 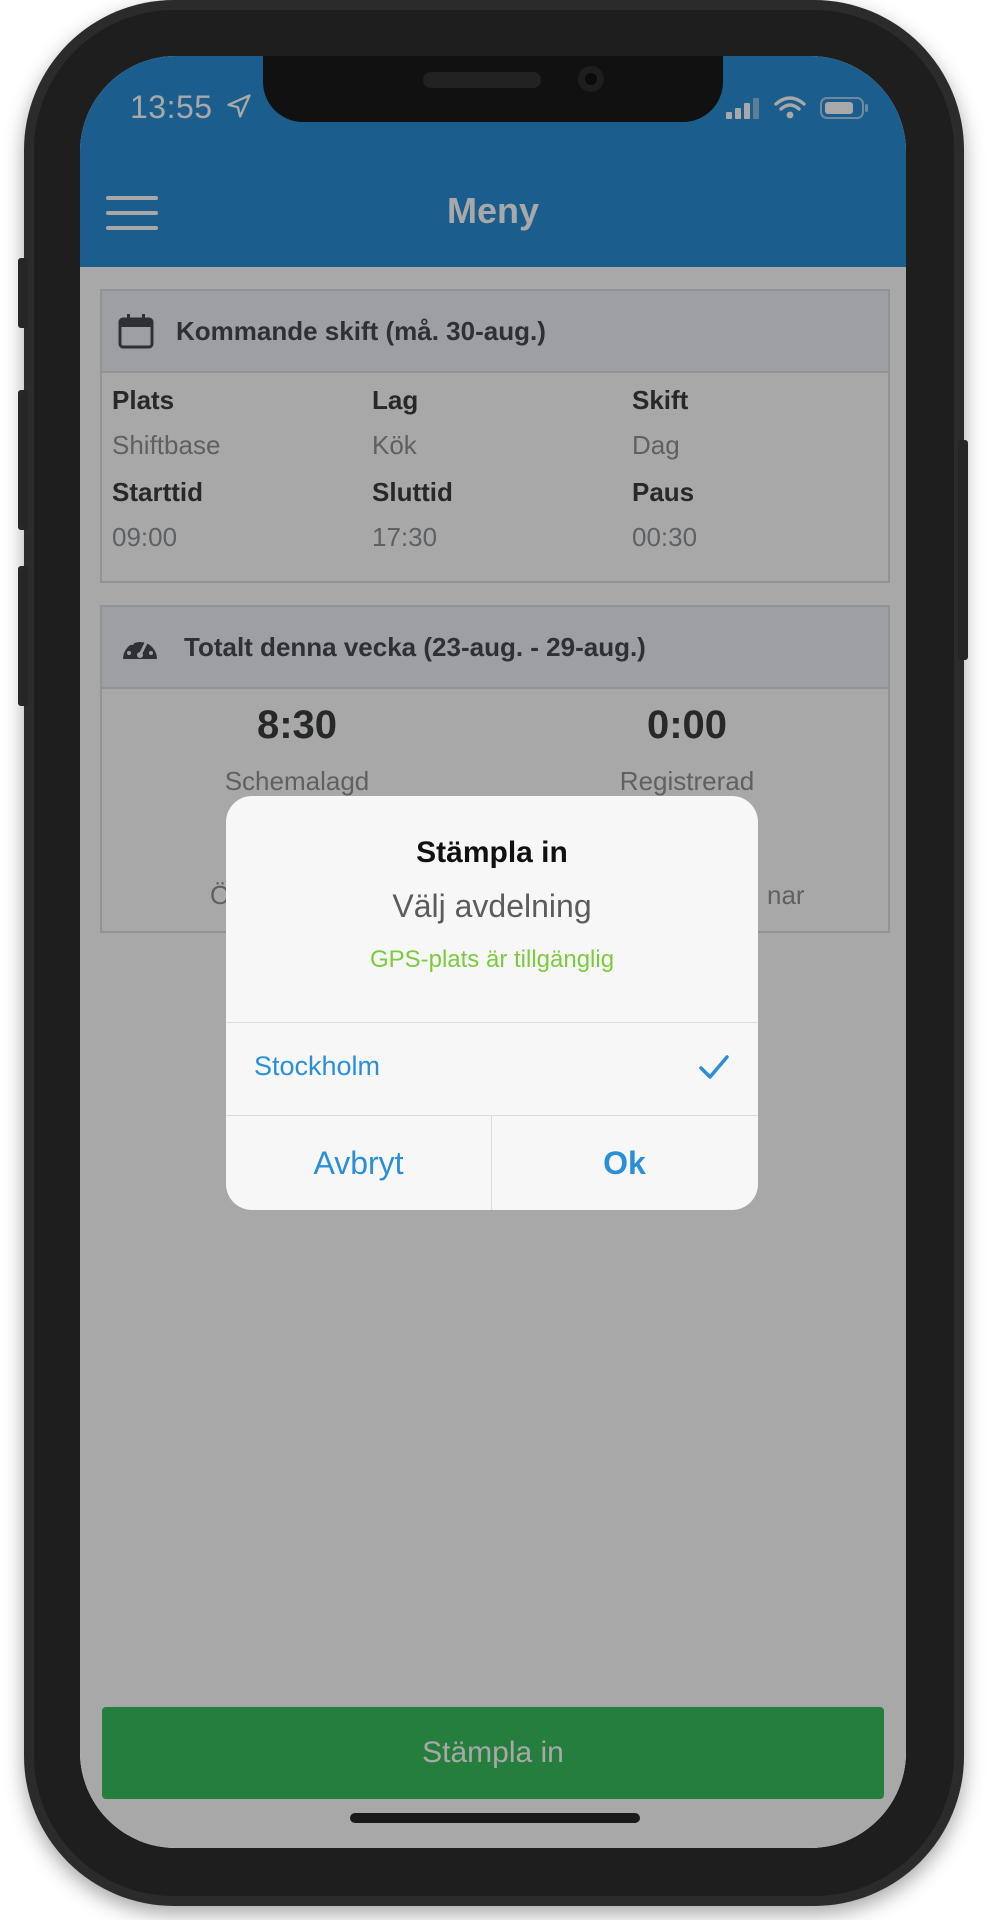 I want to click on department-option-label: Stockholm, so click(x=317, y=1066).